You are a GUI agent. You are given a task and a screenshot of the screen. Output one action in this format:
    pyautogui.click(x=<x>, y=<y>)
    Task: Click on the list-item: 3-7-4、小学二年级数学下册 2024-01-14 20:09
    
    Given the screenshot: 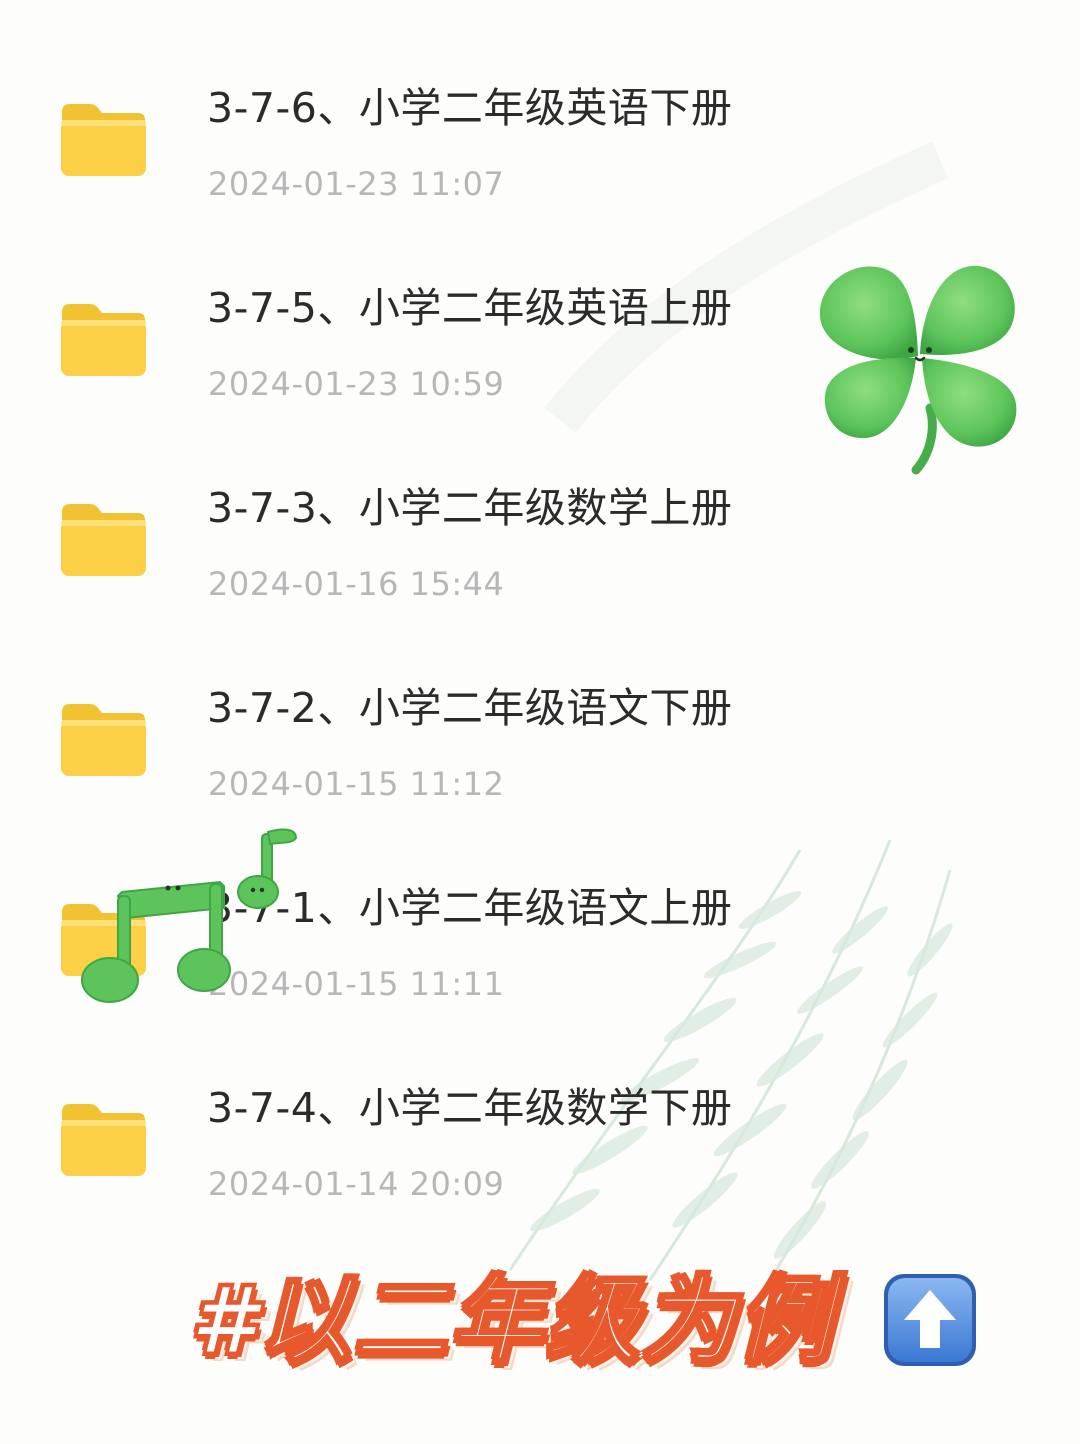 What is the action you would take?
    pyautogui.click(x=540, y=1101)
    